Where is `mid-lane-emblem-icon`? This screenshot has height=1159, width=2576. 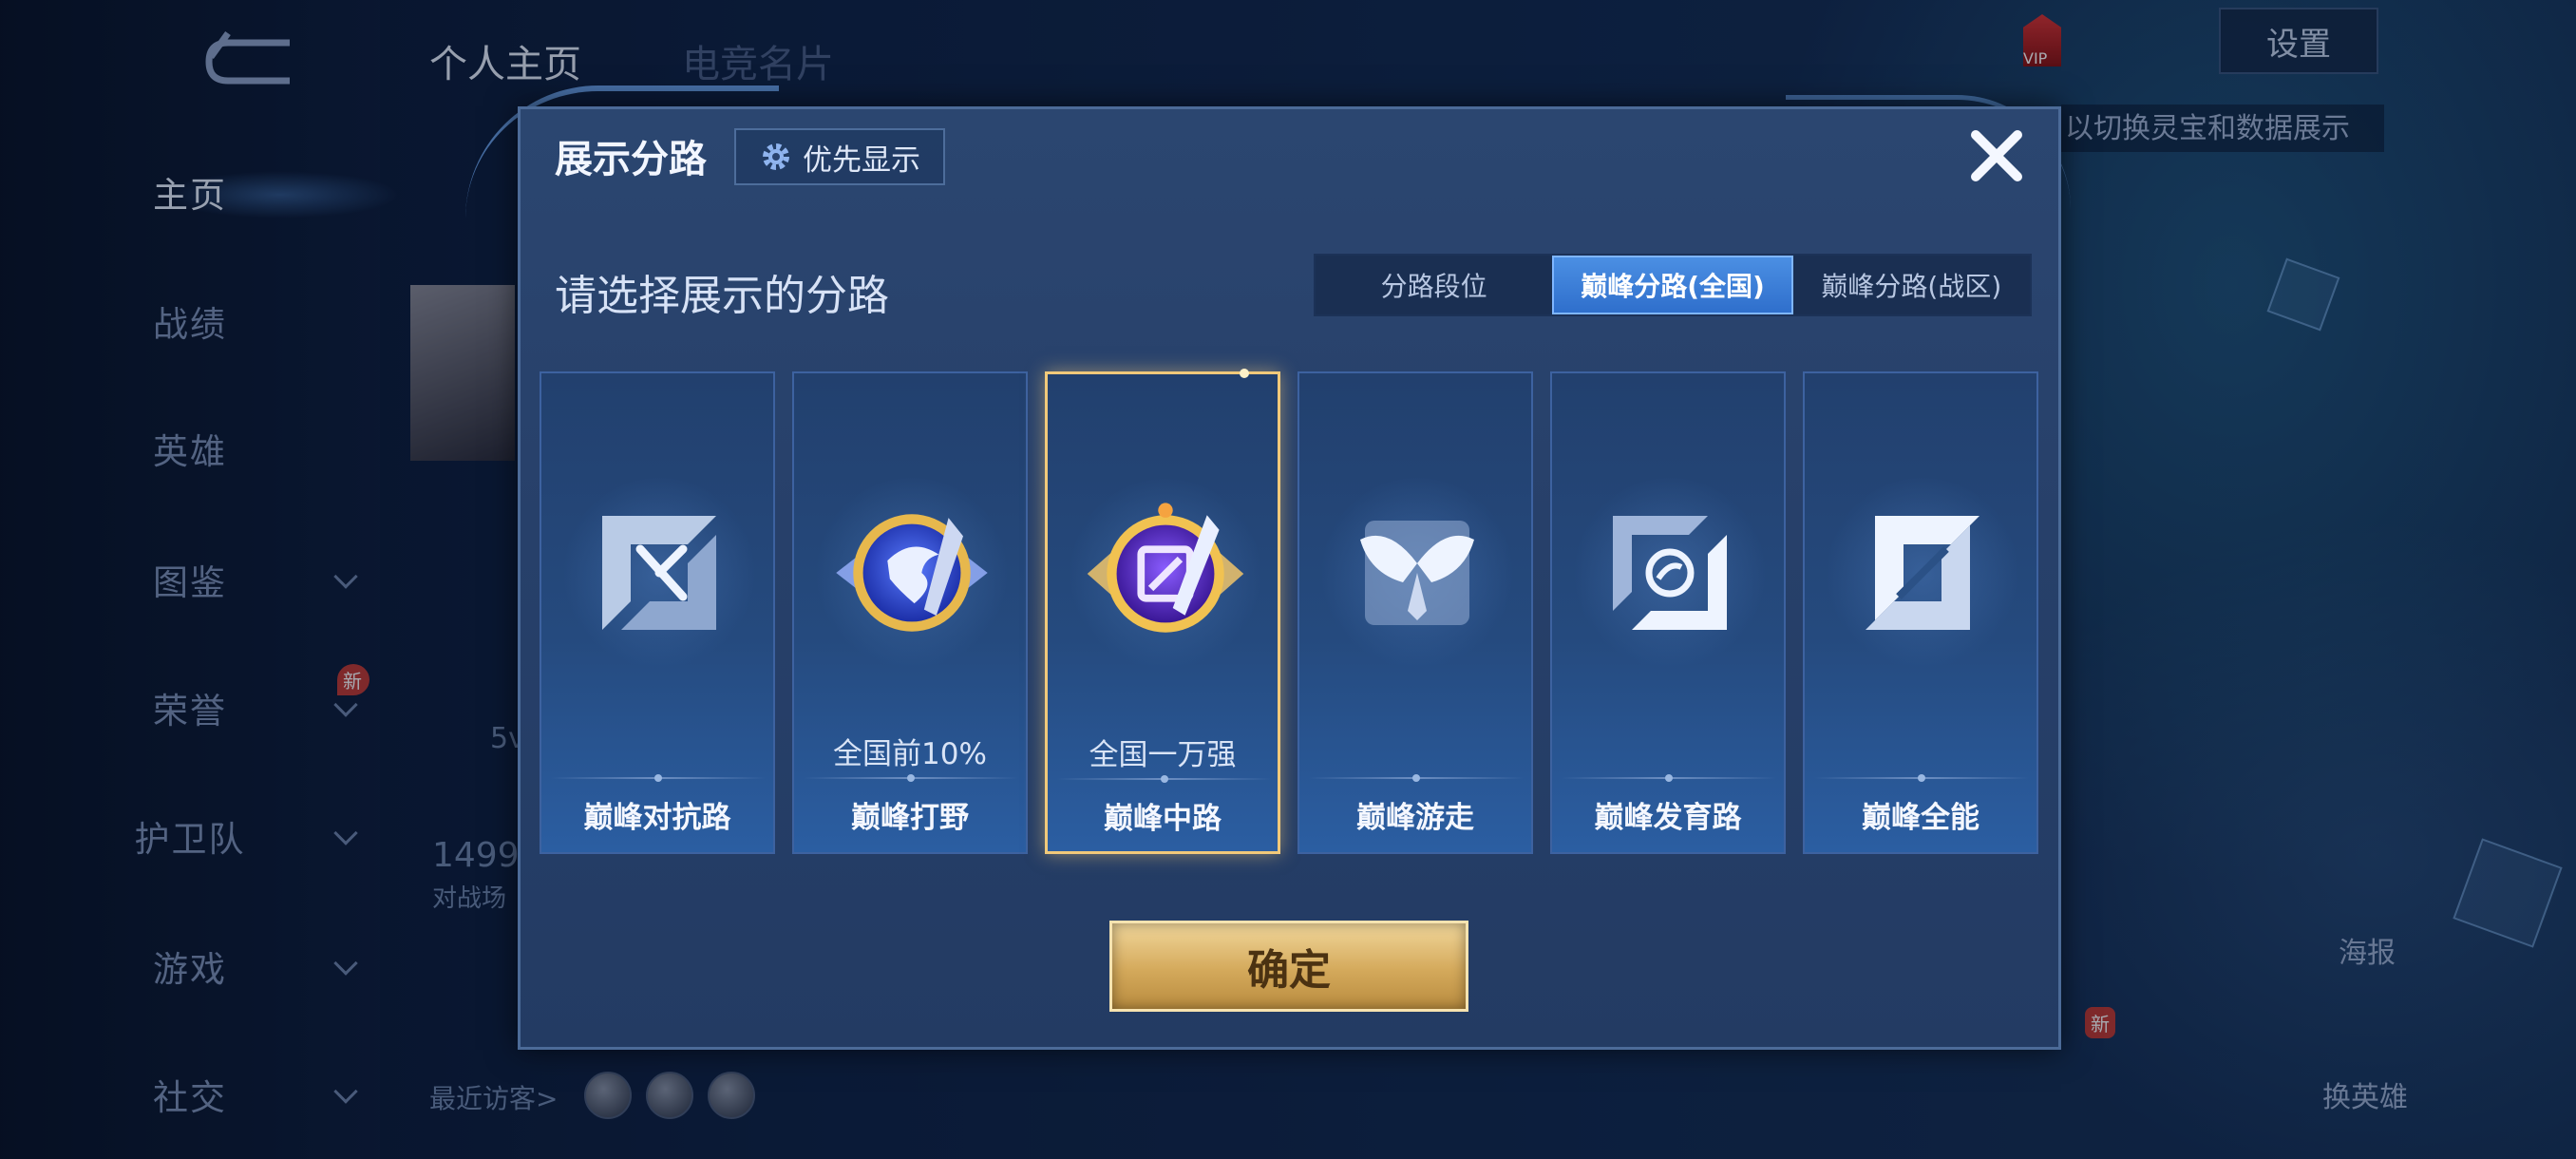 mid-lane-emblem-icon is located at coordinates (1165, 568).